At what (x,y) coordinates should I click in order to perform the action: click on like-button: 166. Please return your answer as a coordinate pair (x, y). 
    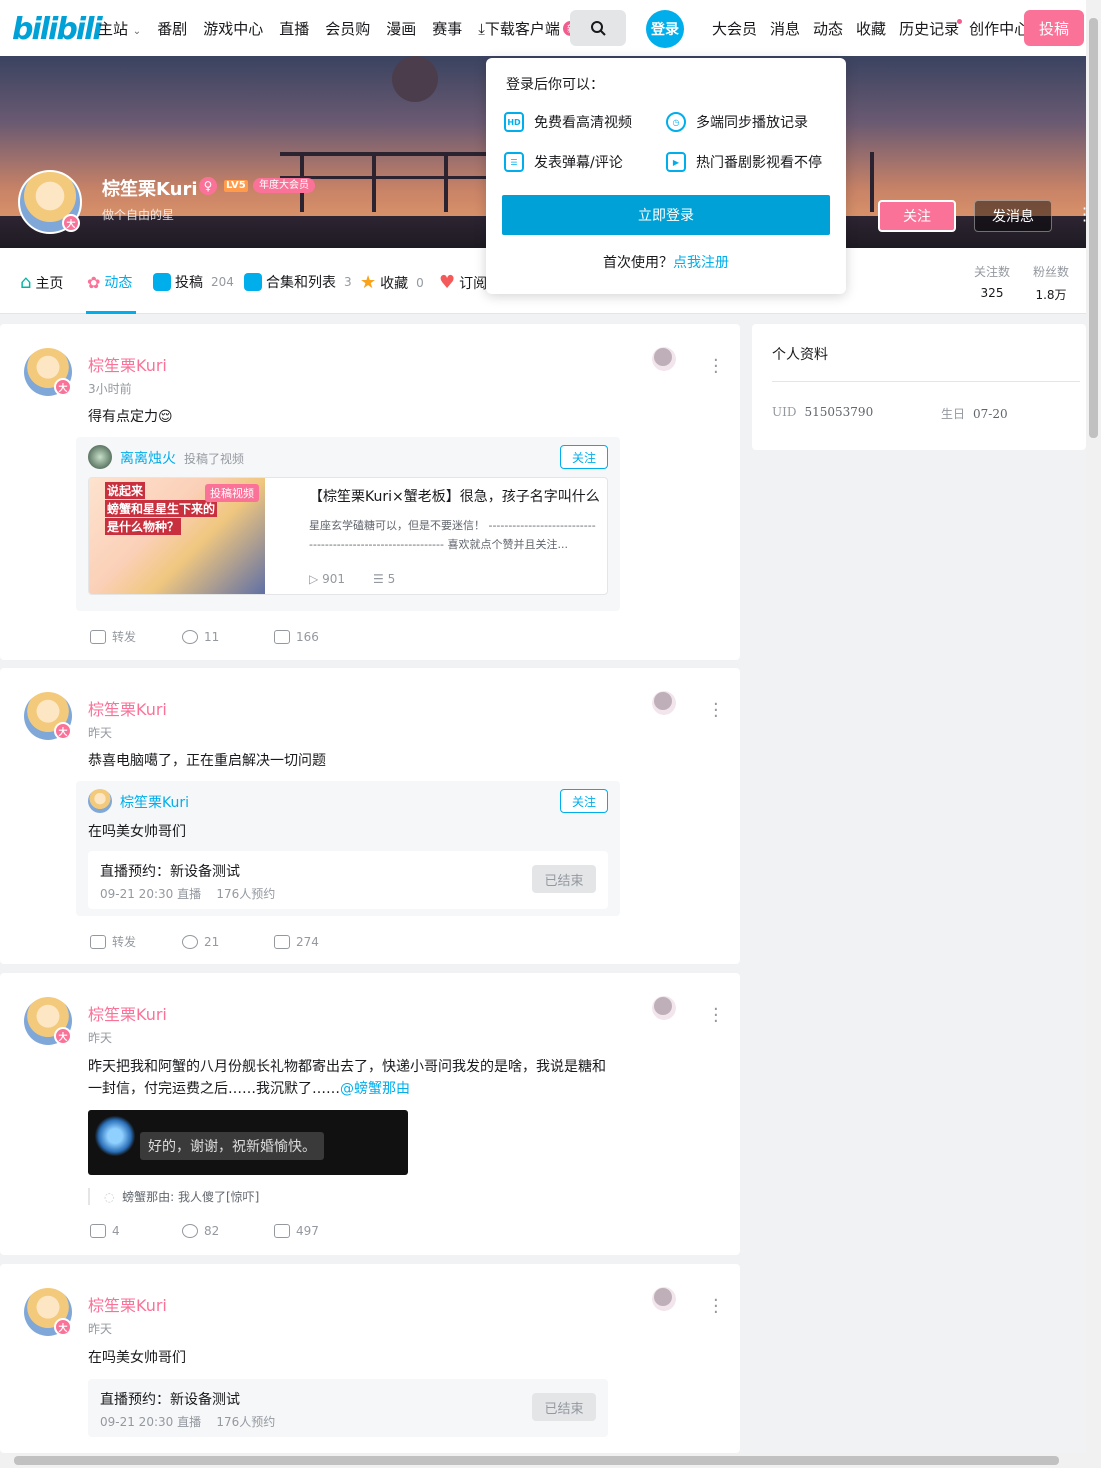
    Looking at the image, I should click on (320, 636).